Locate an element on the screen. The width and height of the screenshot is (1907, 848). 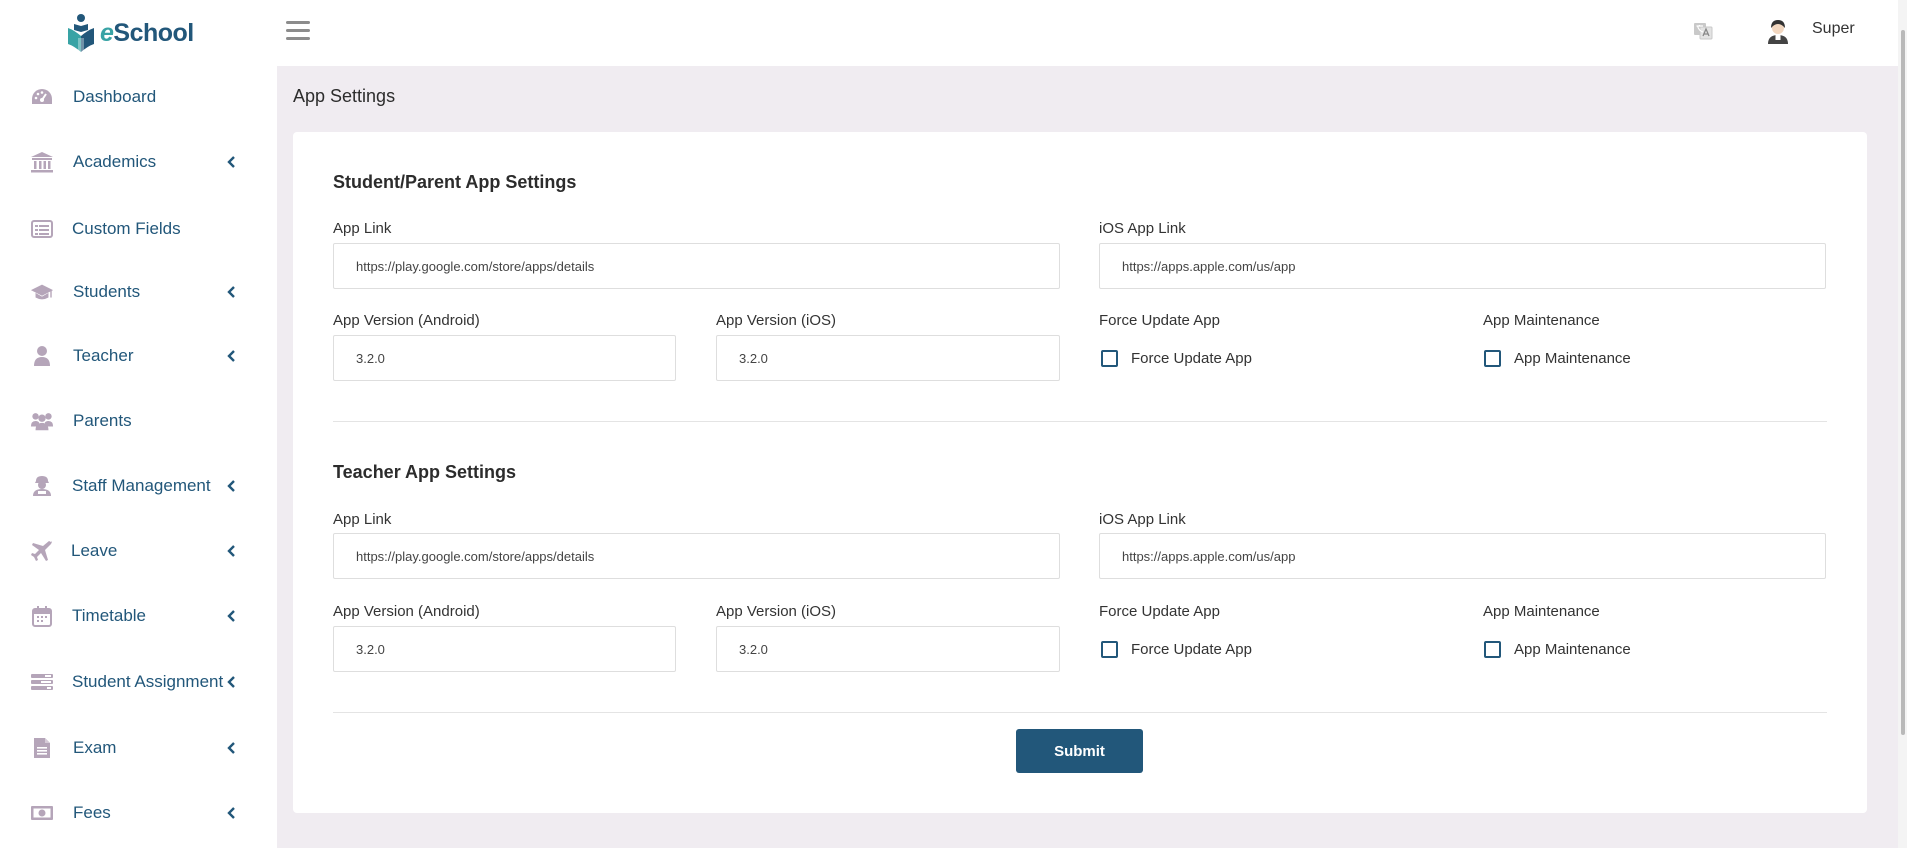
sidebar-item-custom-fields: Custom Fields is located at coordinates (138, 229).